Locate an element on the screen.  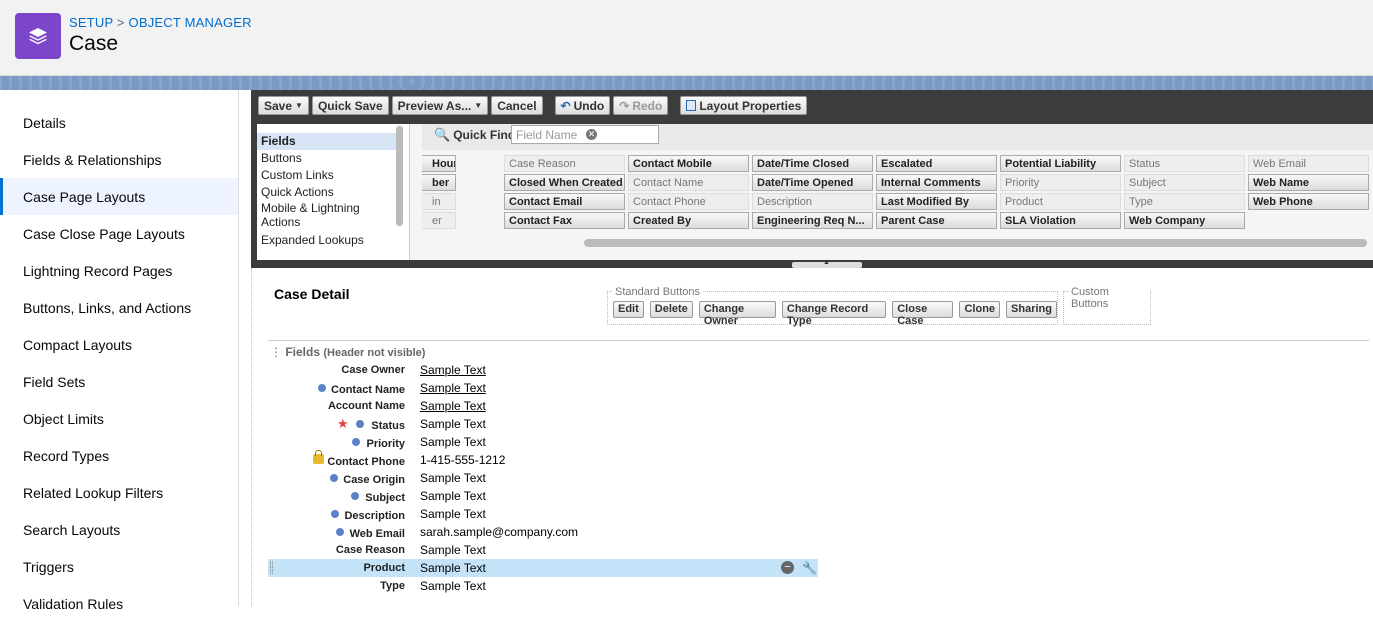
field-value: Sample Text is located at coordinates (453, 550).